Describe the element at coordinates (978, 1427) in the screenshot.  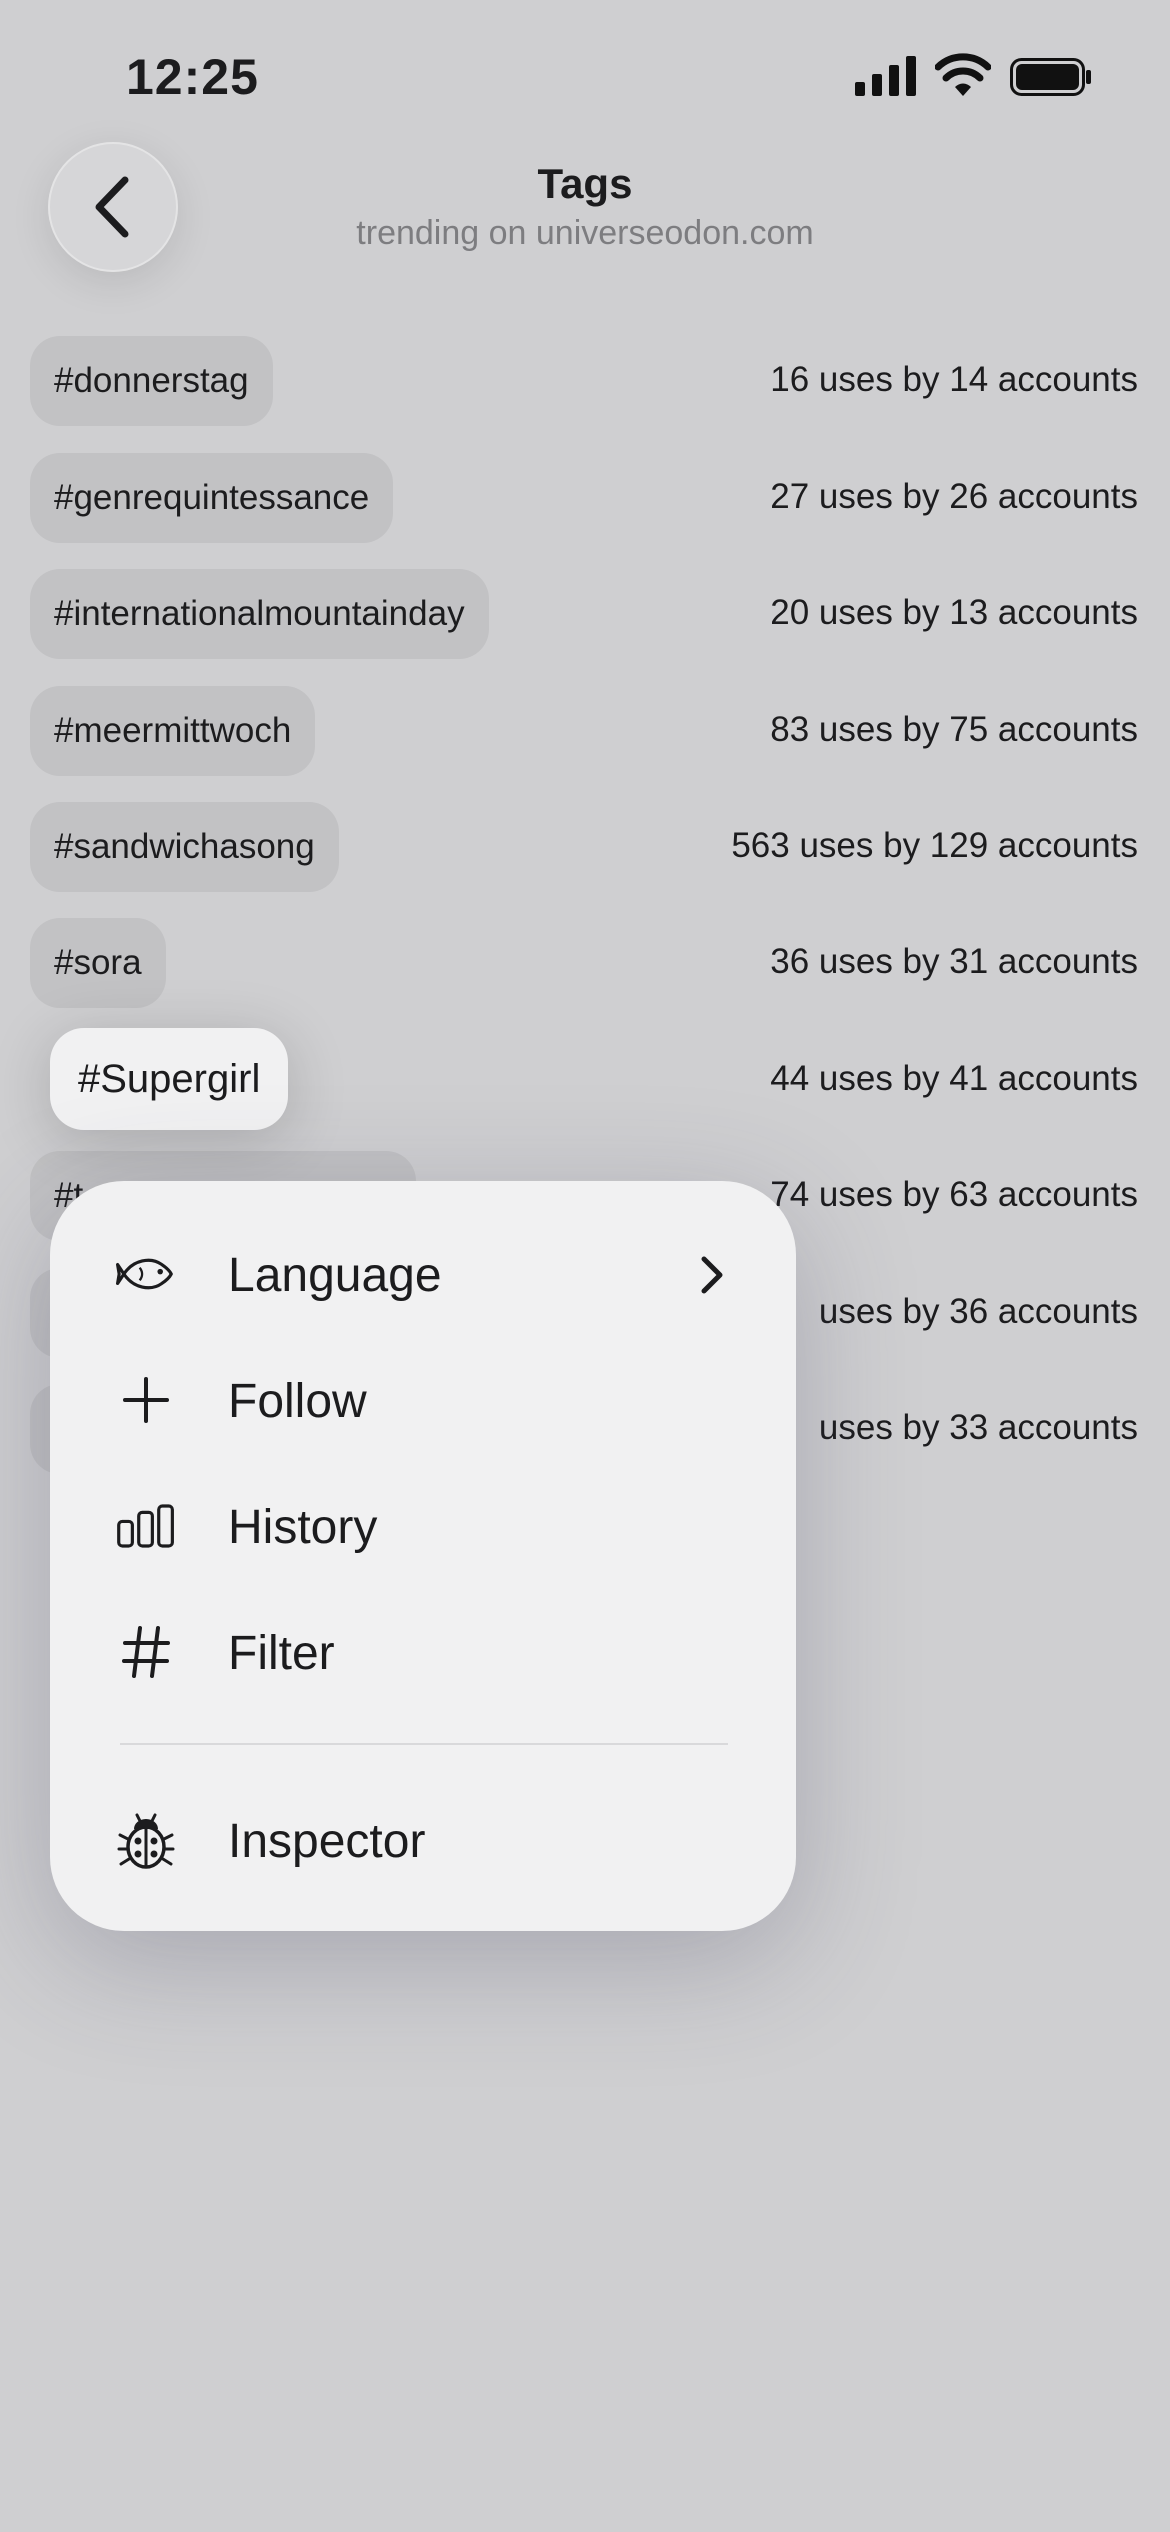
I see `tag-usage: uses by 33 accounts` at that location.